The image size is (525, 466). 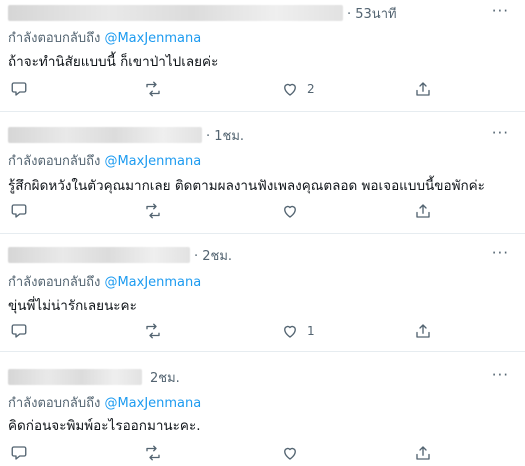 I want to click on reply-text: ขุ่นพี่ไม่น่ารักเลยนะคะ, so click(x=72, y=306).